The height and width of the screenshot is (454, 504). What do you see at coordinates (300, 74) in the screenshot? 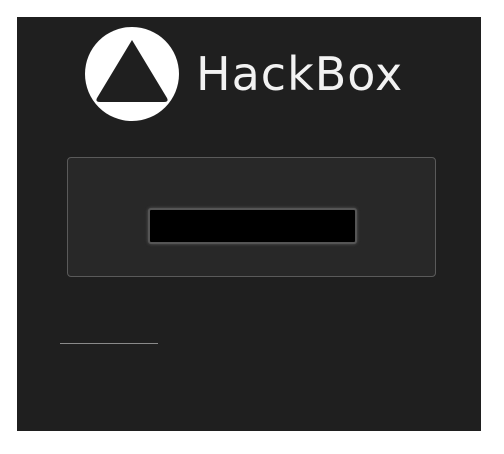
I see `brand-name: HackBox` at bounding box center [300, 74].